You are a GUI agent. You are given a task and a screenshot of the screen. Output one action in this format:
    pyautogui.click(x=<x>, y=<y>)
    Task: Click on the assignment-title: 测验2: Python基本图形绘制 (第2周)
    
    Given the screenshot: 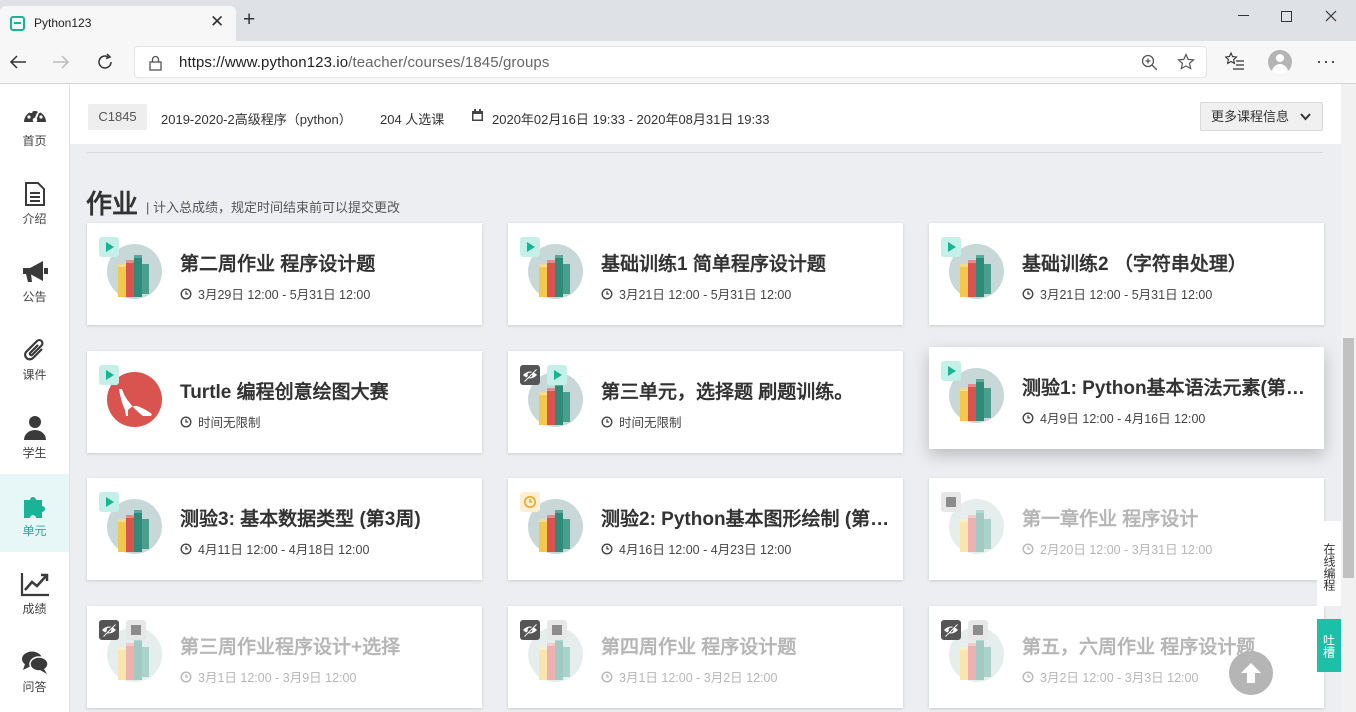 What is the action you would take?
    pyautogui.click(x=746, y=517)
    